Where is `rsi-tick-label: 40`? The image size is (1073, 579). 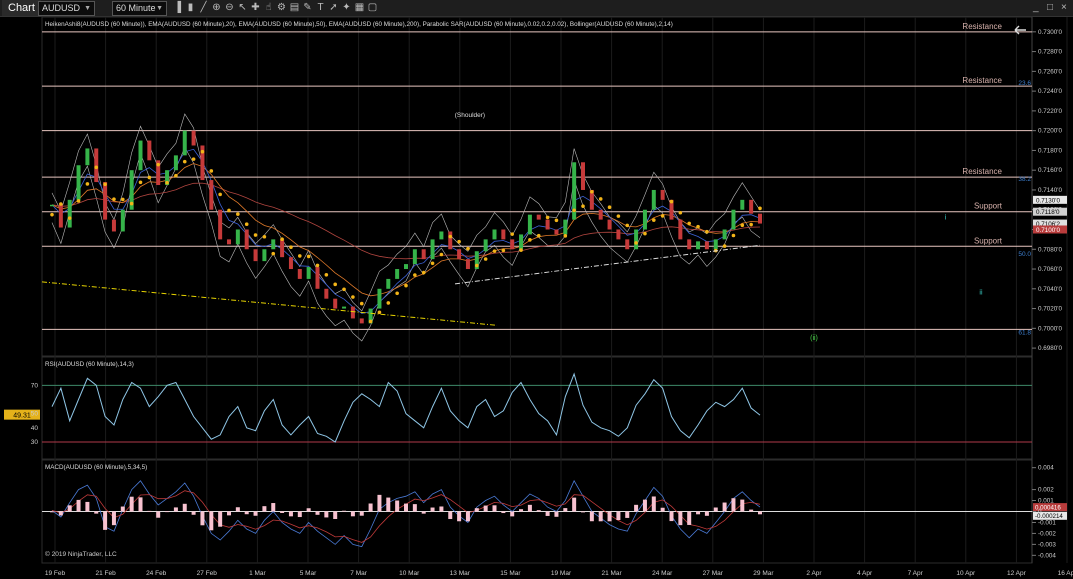 rsi-tick-label: 40 is located at coordinates (35, 428).